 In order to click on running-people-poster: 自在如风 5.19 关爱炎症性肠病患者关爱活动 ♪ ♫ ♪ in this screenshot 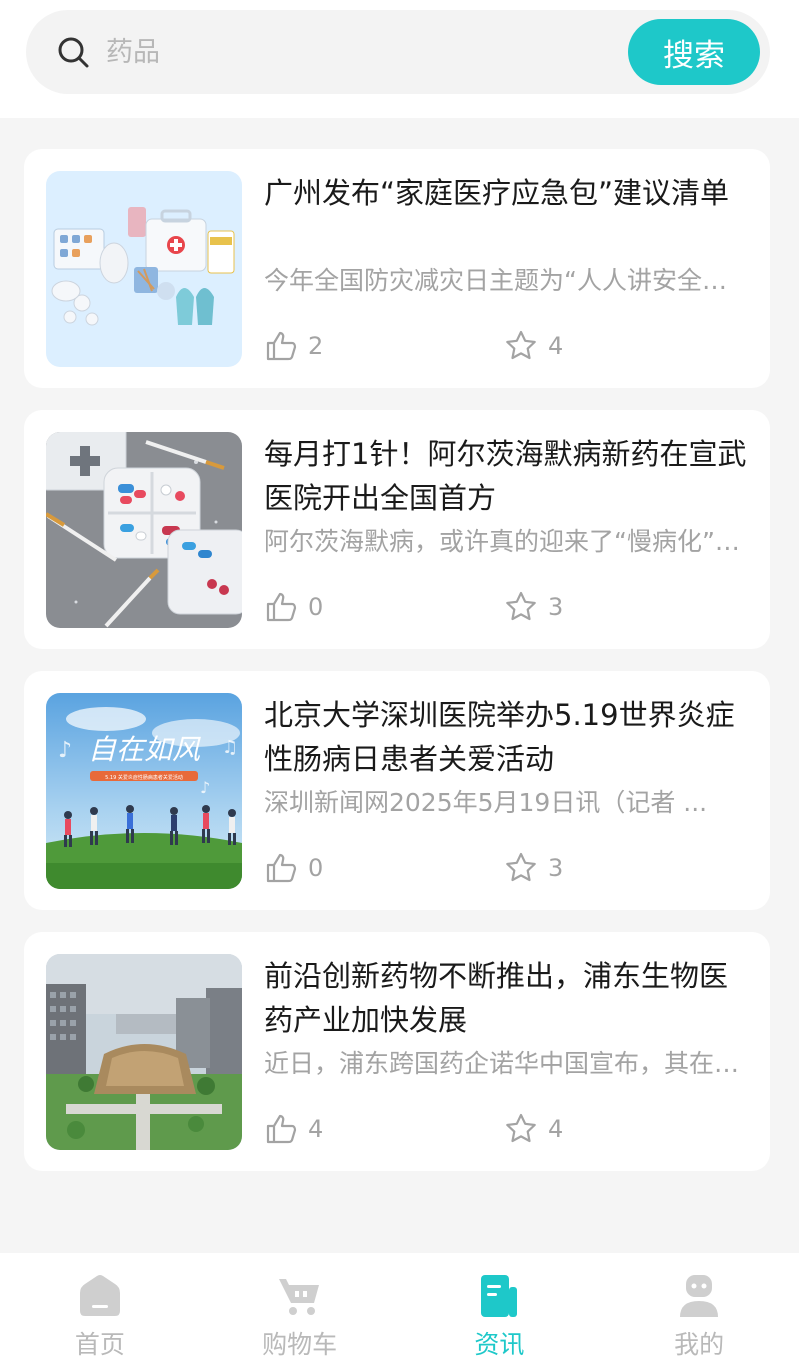, I will do `click(144, 791)`.